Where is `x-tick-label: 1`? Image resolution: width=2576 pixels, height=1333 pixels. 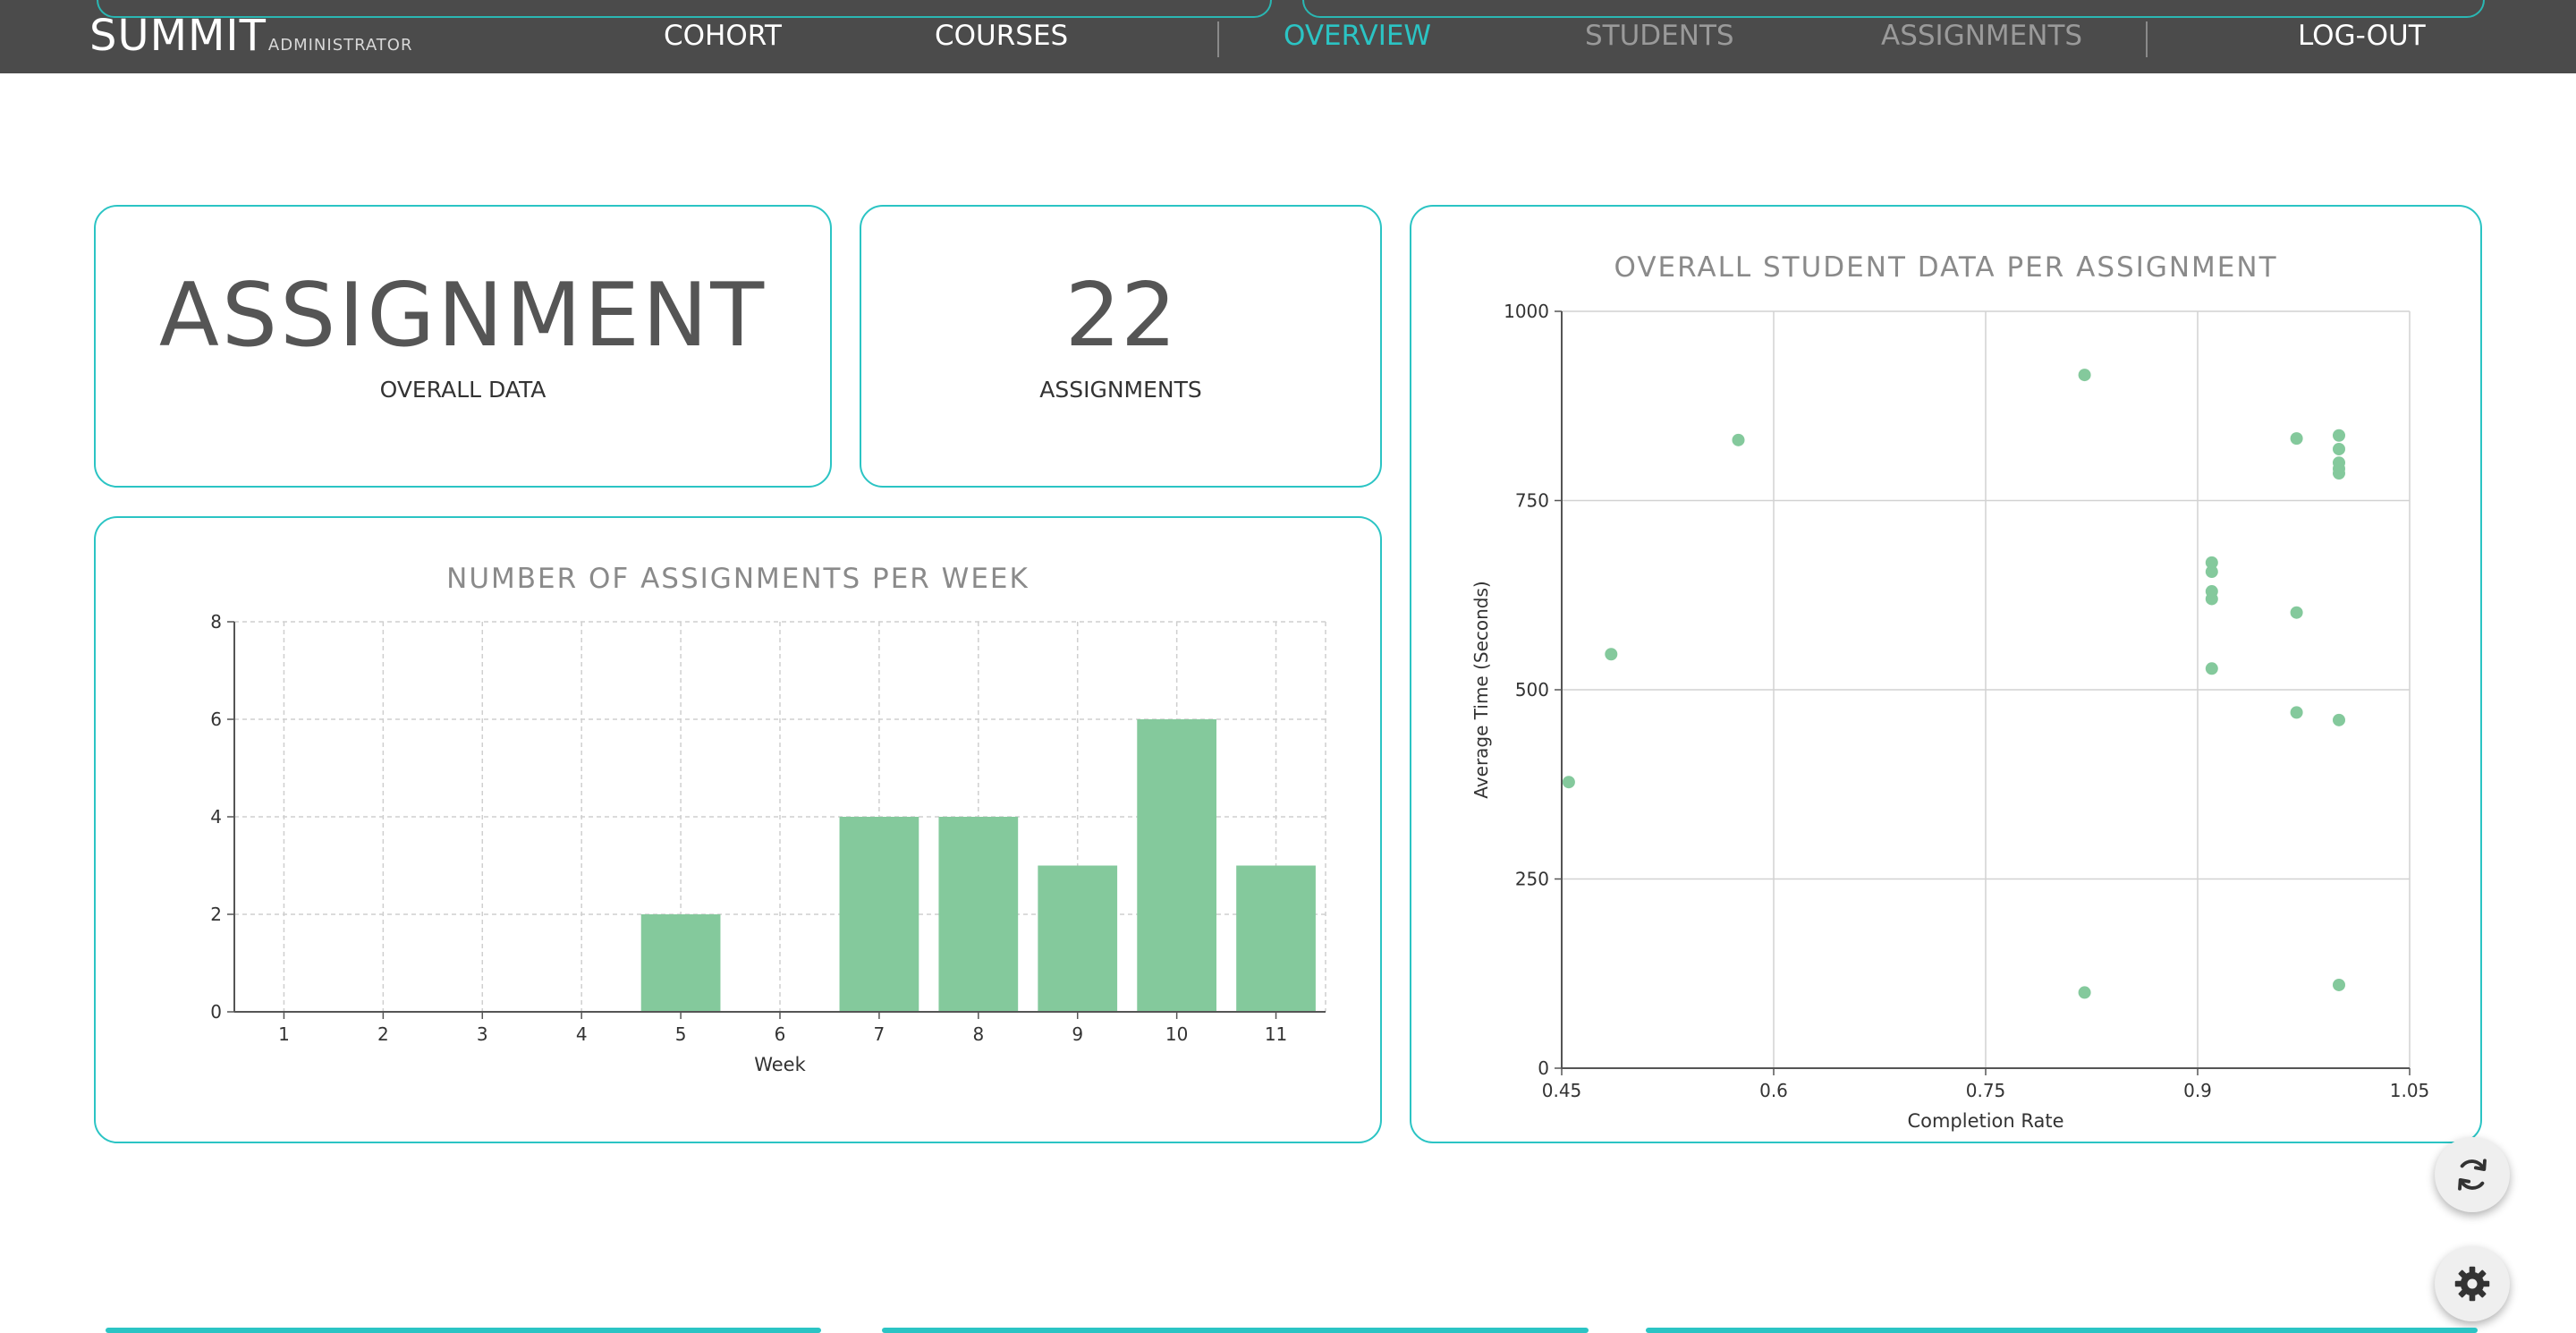 x-tick-label: 1 is located at coordinates (284, 1034).